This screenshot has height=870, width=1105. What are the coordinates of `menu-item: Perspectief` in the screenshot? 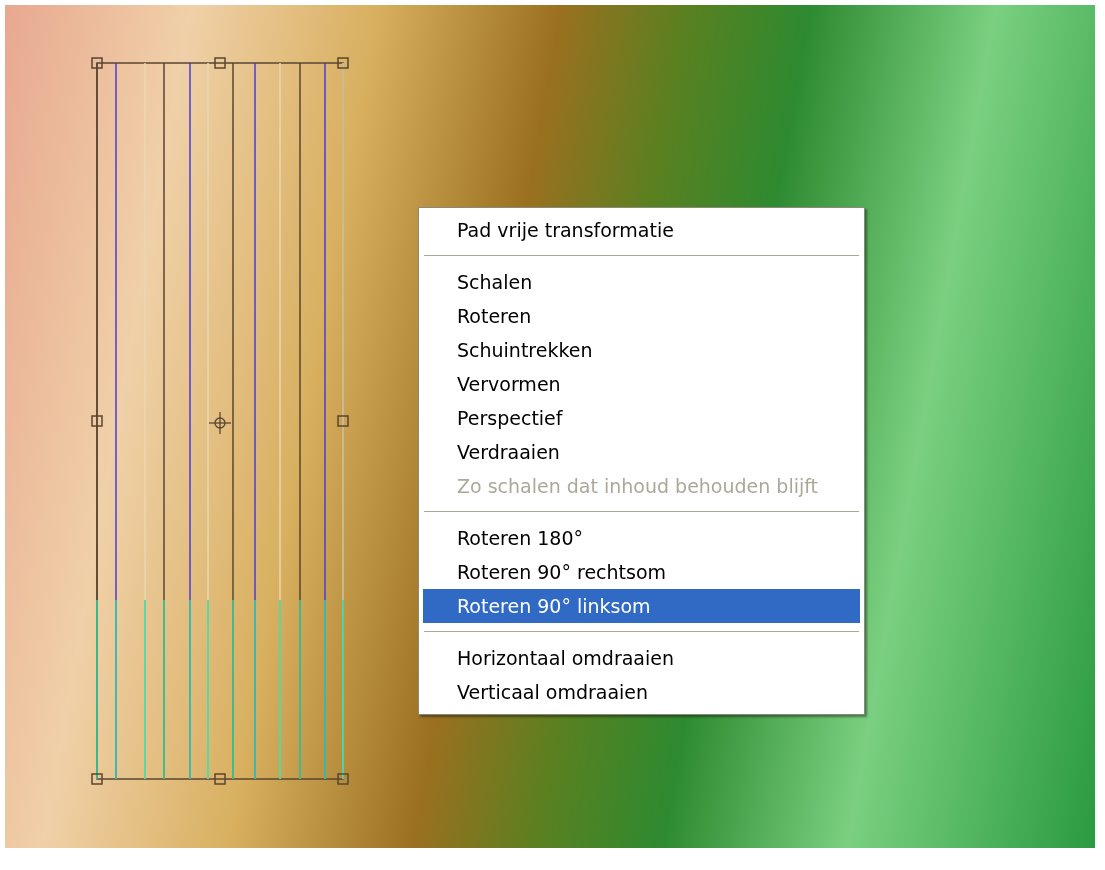 It's located at (641, 418).